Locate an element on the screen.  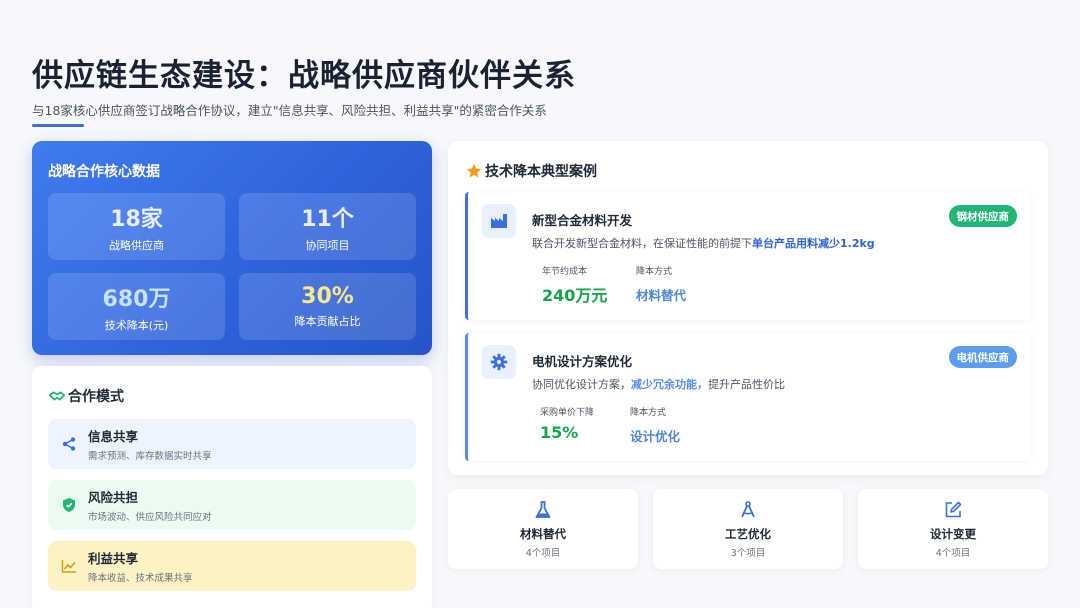
supplier-badge: 钢材供应商 is located at coordinates (982, 216).